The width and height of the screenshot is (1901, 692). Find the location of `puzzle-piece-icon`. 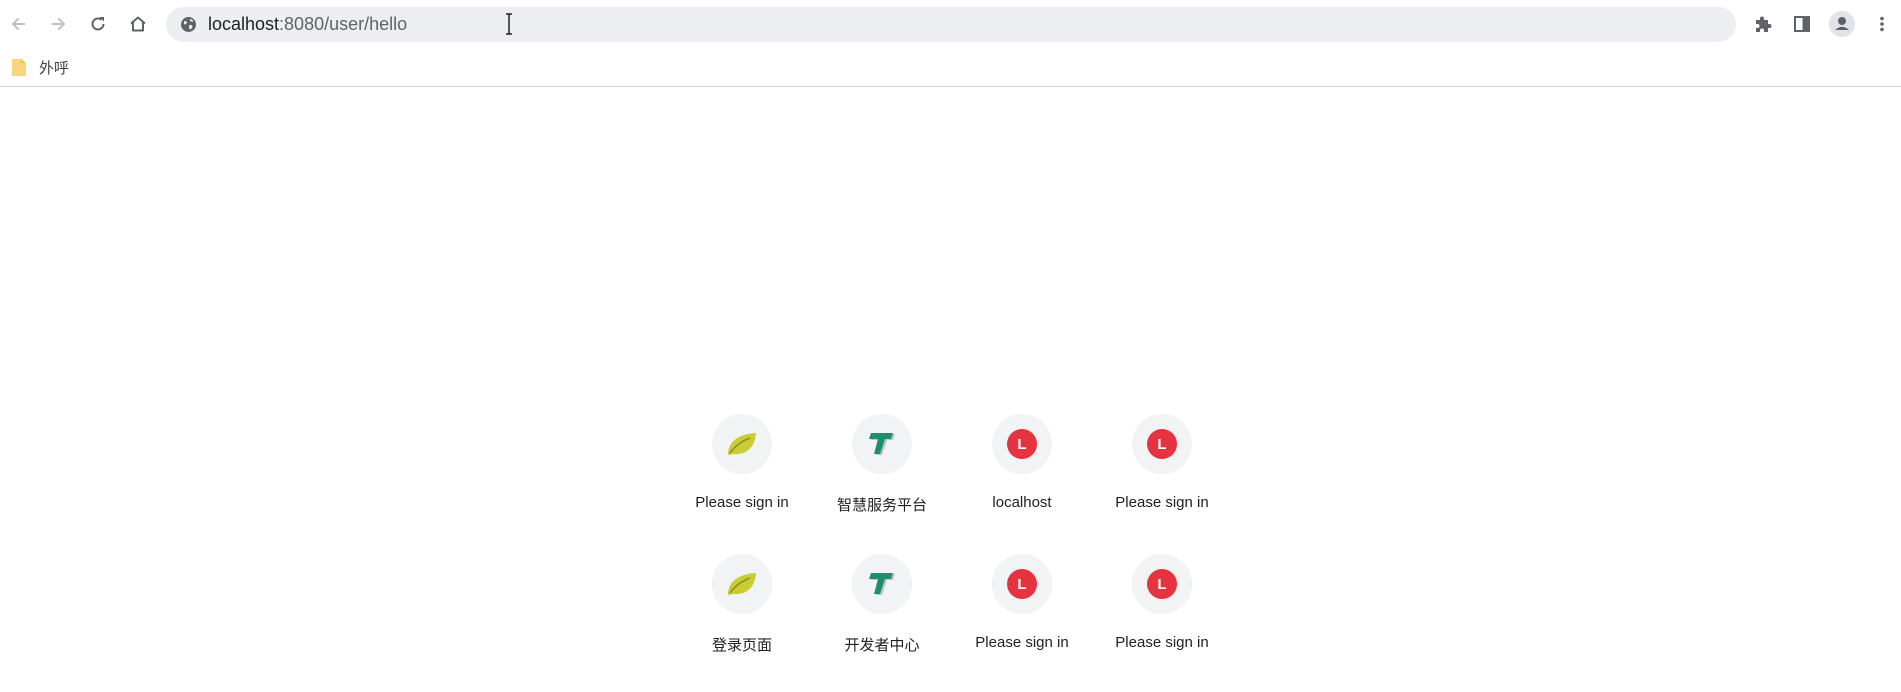

puzzle-piece-icon is located at coordinates (1764, 24).